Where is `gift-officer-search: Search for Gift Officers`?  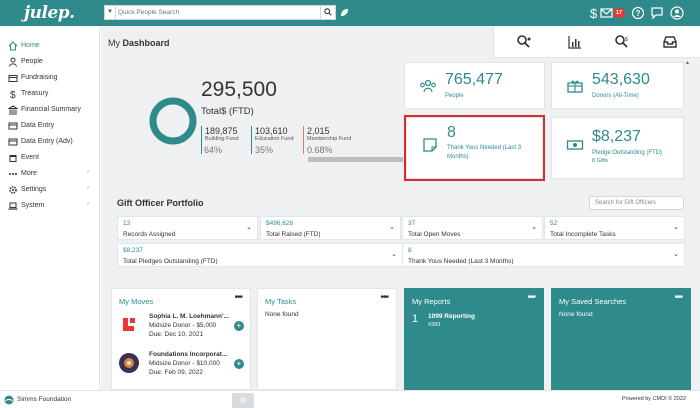
gift-officer-search: Search for Gift Officers is located at coordinates (636, 203).